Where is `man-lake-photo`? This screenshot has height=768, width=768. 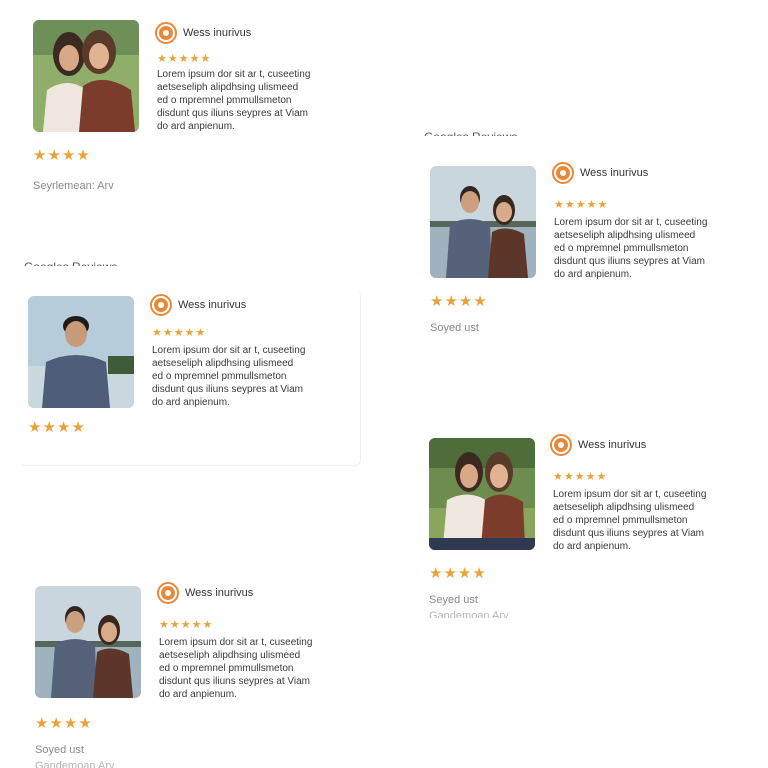
man-lake-photo is located at coordinates (81, 352).